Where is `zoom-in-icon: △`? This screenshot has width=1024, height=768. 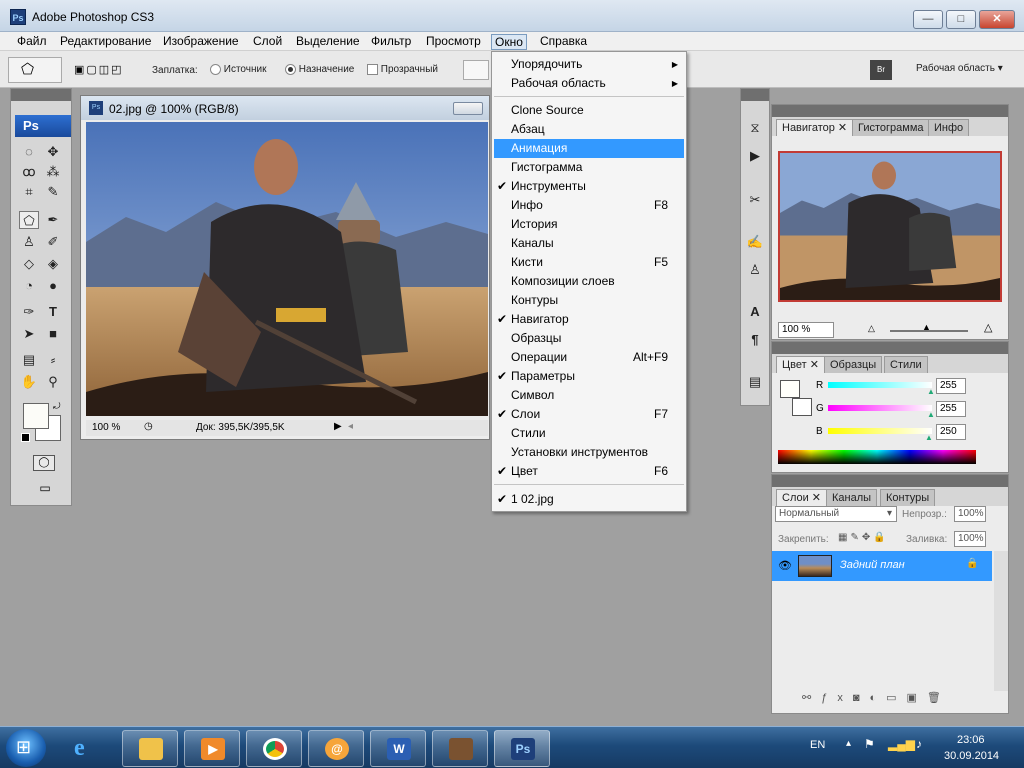
zoom-in-icon: △ is located at coordinates (988, 327).